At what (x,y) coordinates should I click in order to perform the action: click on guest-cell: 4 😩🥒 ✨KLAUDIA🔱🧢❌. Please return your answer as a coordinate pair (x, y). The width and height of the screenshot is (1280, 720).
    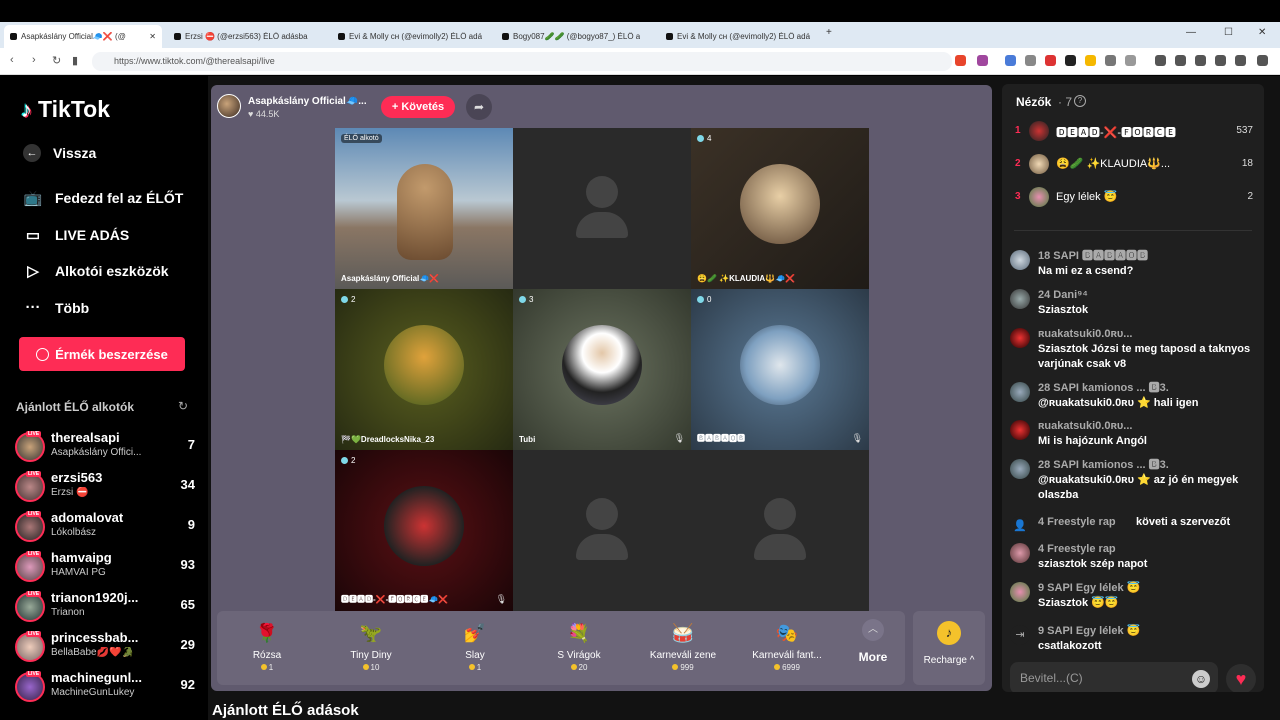
    Looking at the image, I should click on (780, 208).